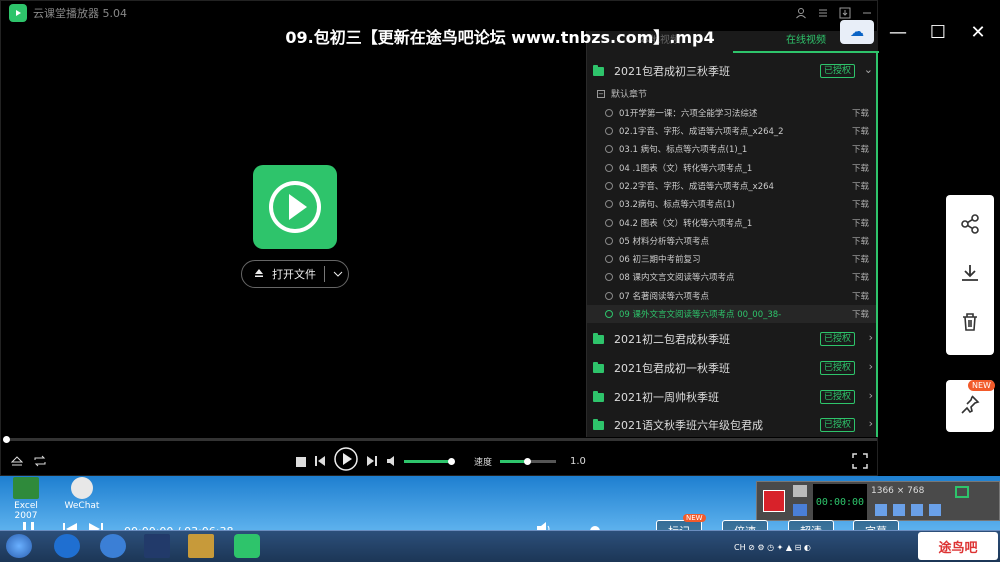 The image size is (1000, 562). Describe the element at coordinates (578, 461) in the screenshot. I see `speed-value: 1.0` at that location.